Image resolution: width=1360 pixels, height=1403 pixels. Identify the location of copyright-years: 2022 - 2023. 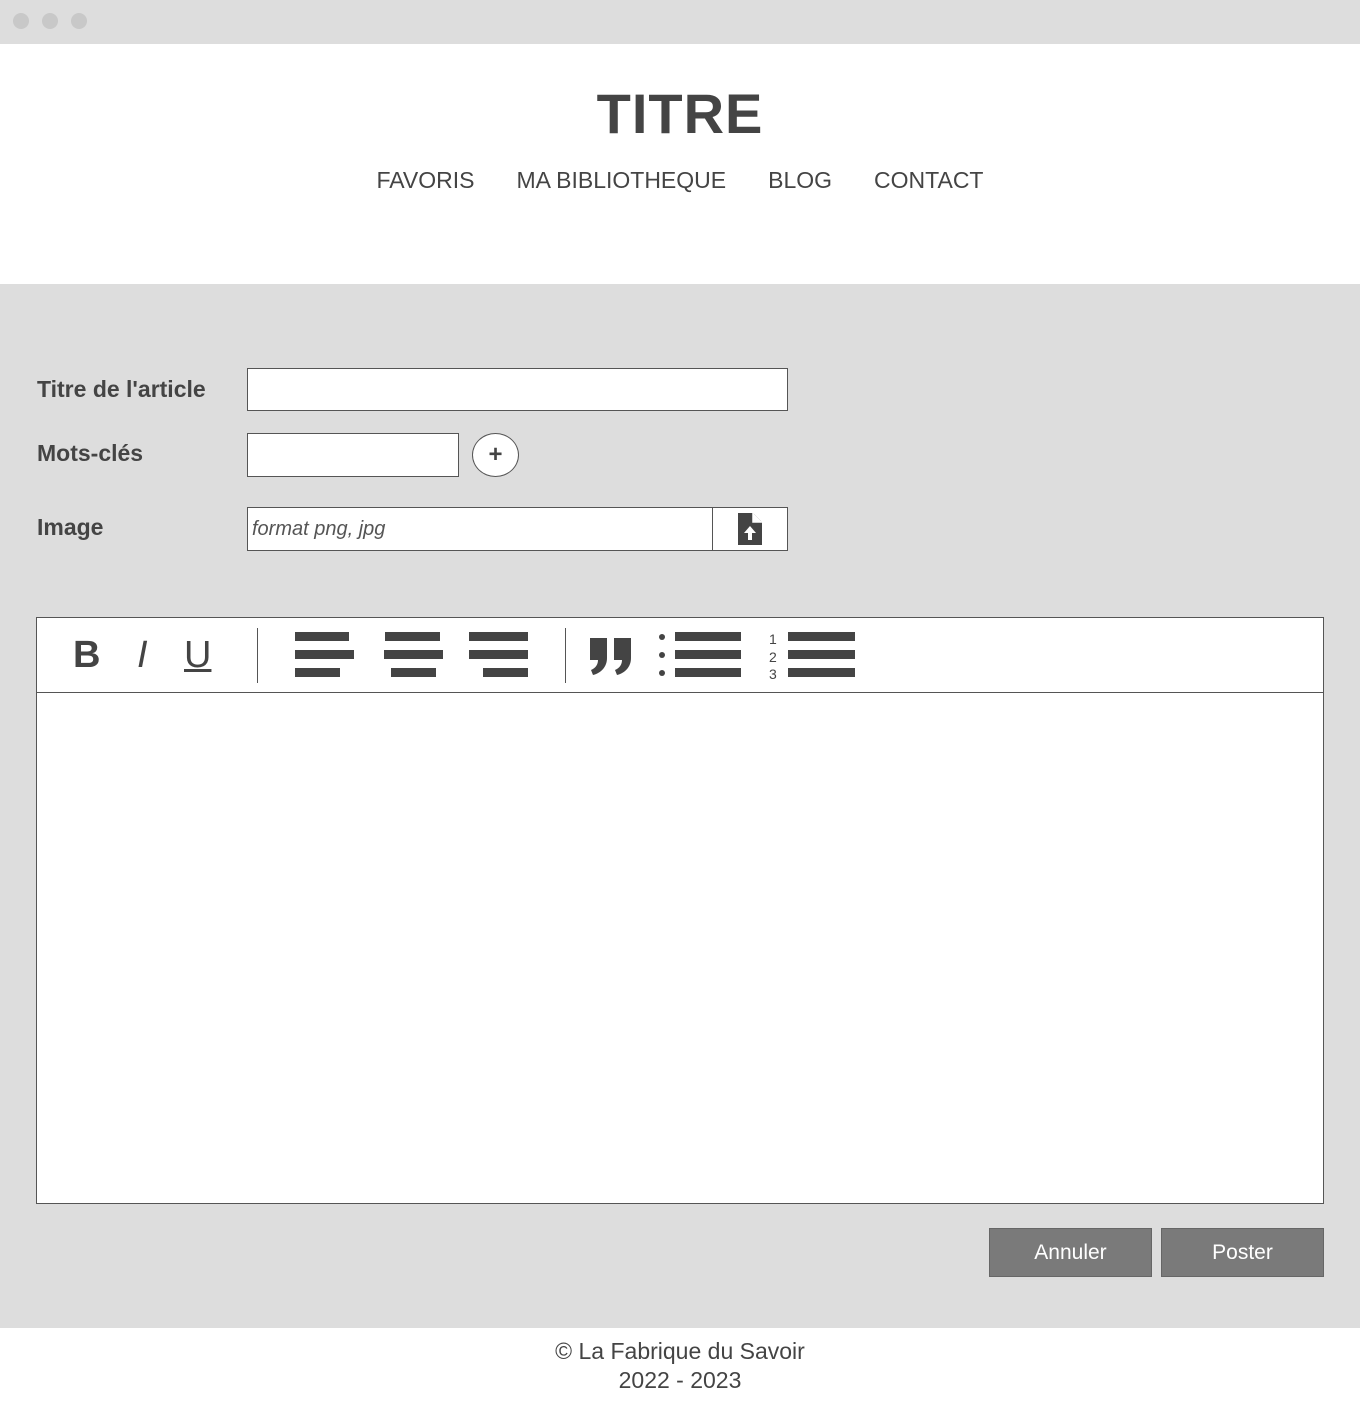
(680, 1380).